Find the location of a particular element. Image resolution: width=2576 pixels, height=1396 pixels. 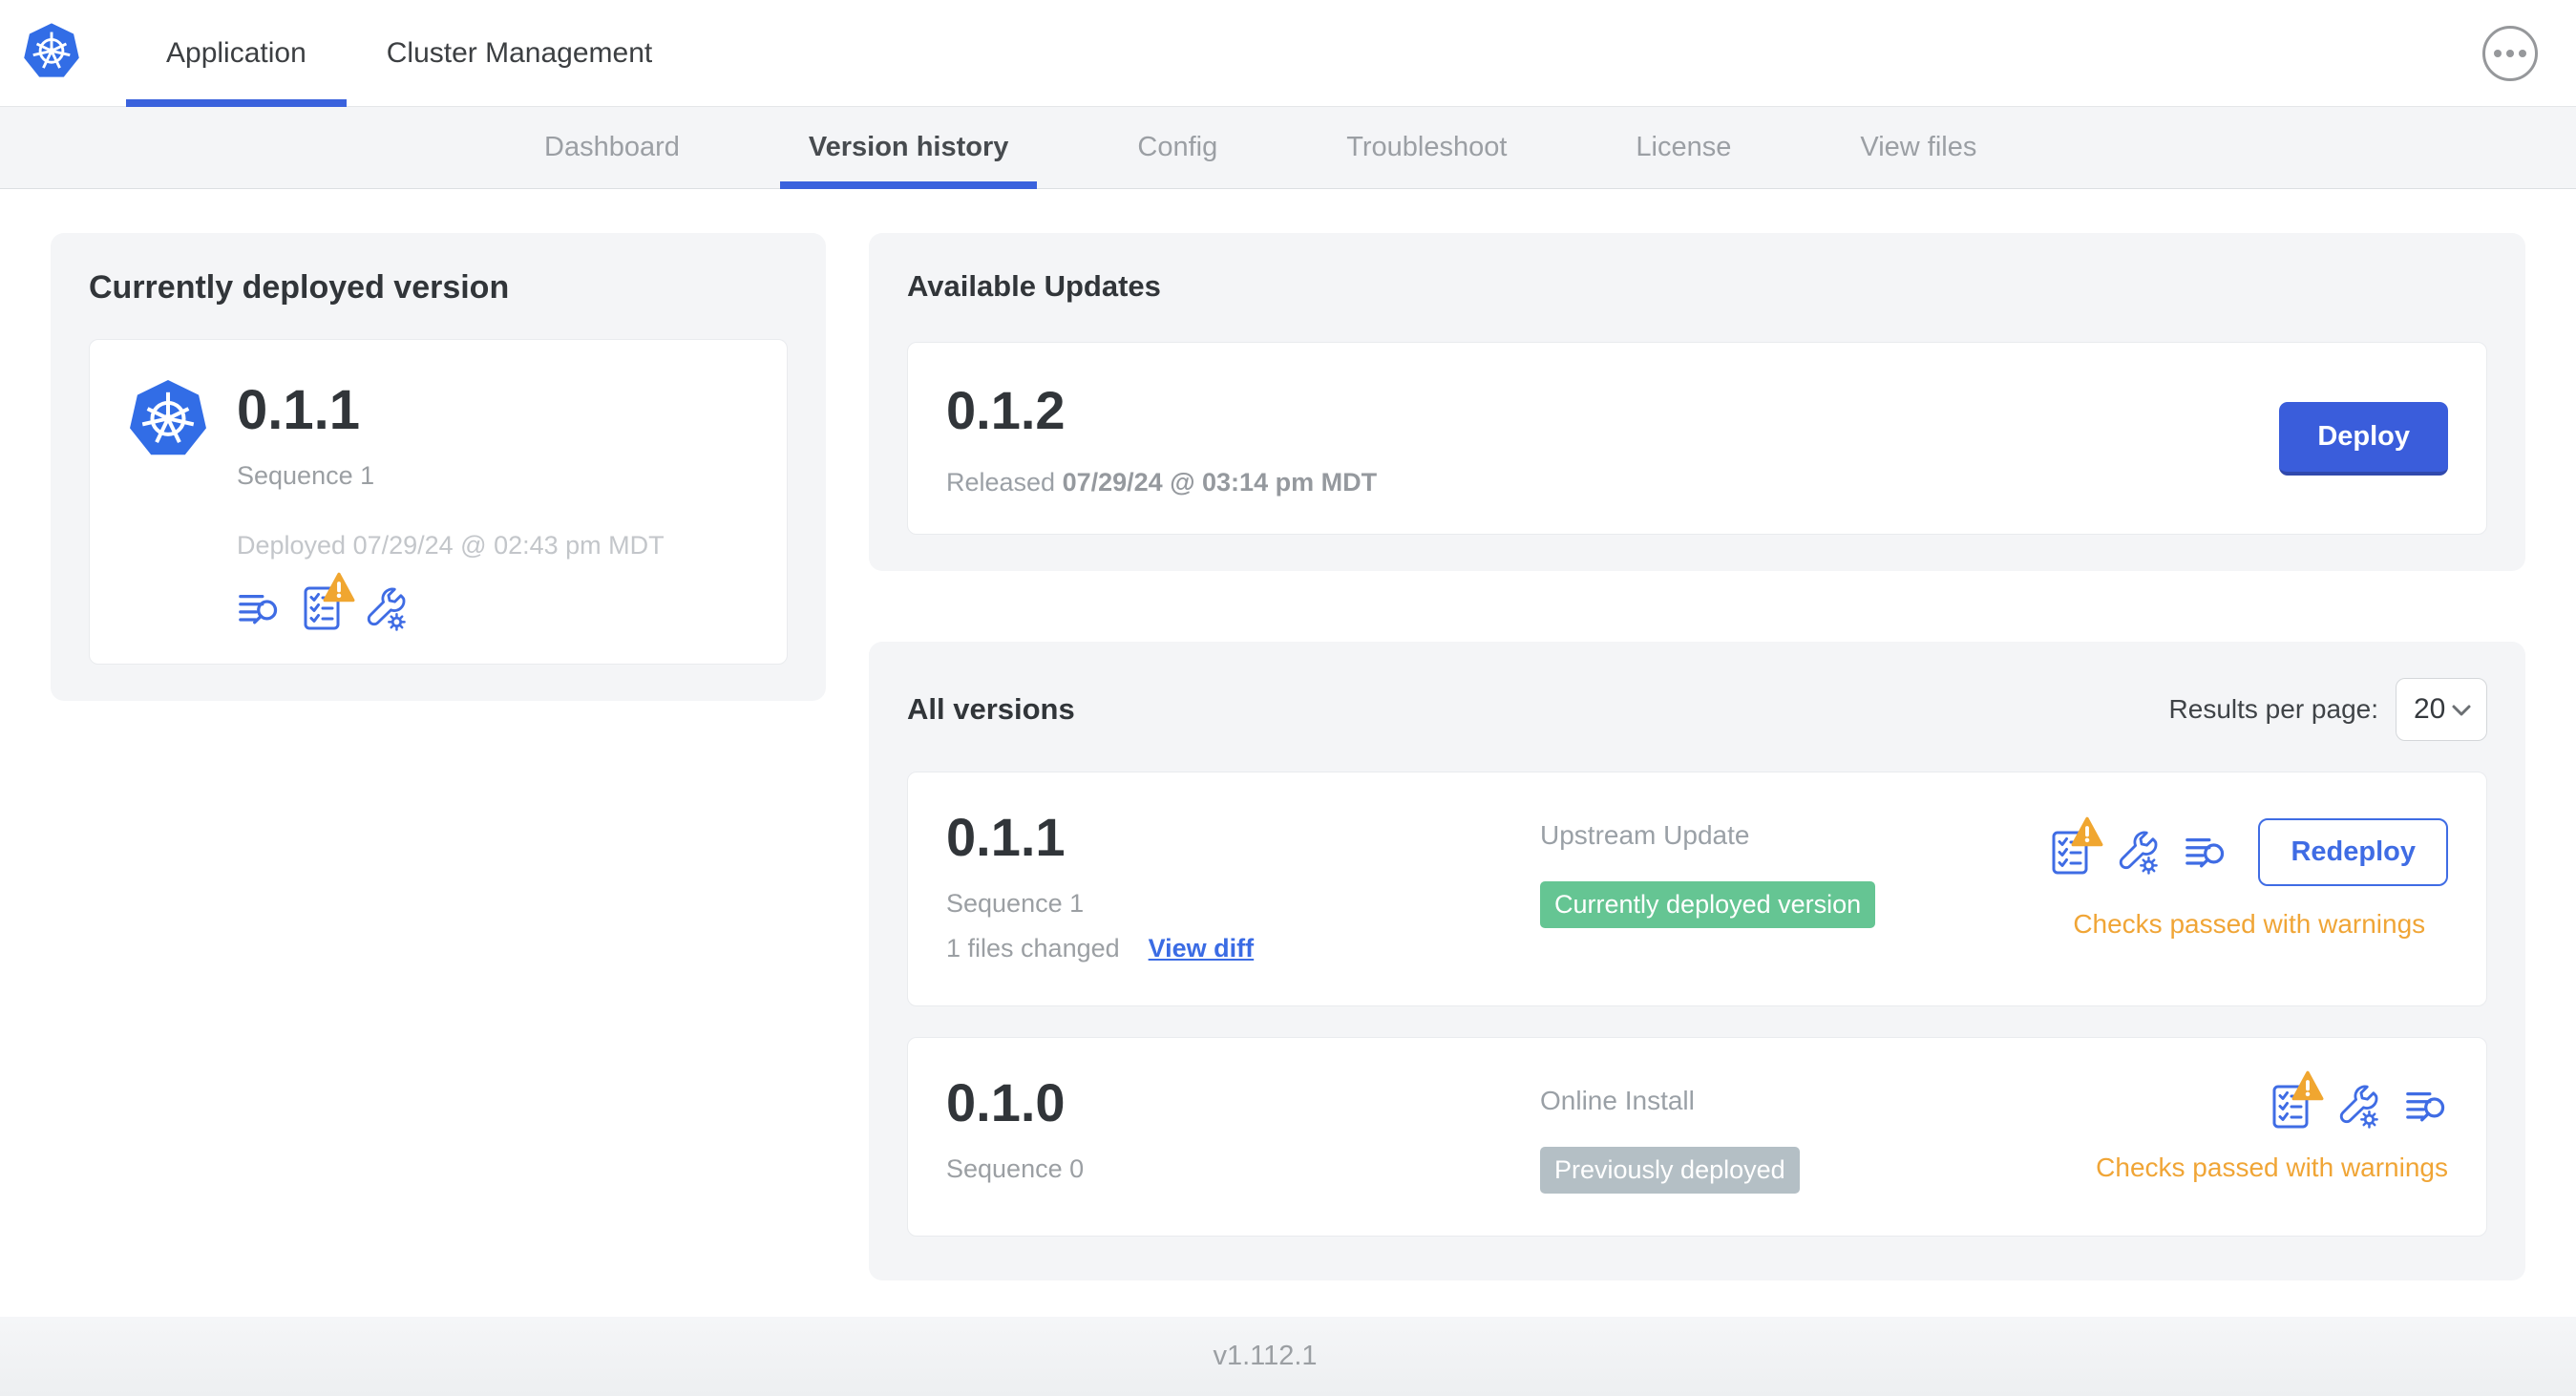

tab-license-label: License is located at coordinates (1684, 147).